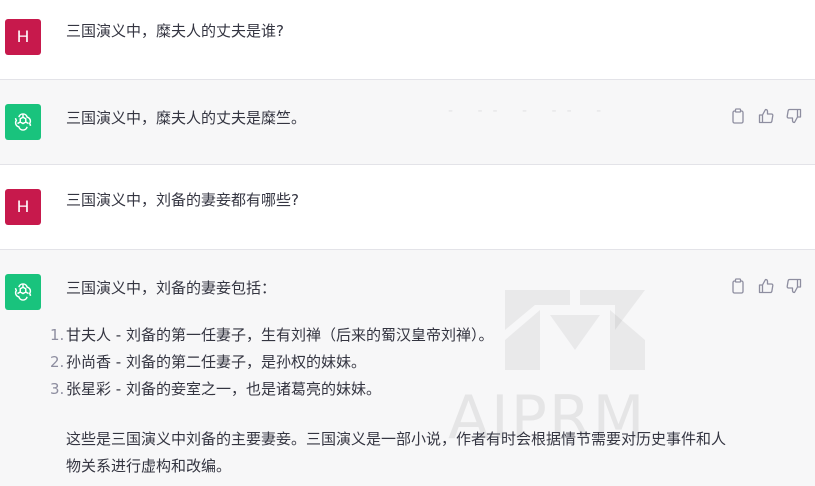 This screenshot has width=815, height=486. I want to click on list-item: 3. 张星彩 - 刘备的妾室之一，也是诸葛亮的妹妹。, so click(271, 391).